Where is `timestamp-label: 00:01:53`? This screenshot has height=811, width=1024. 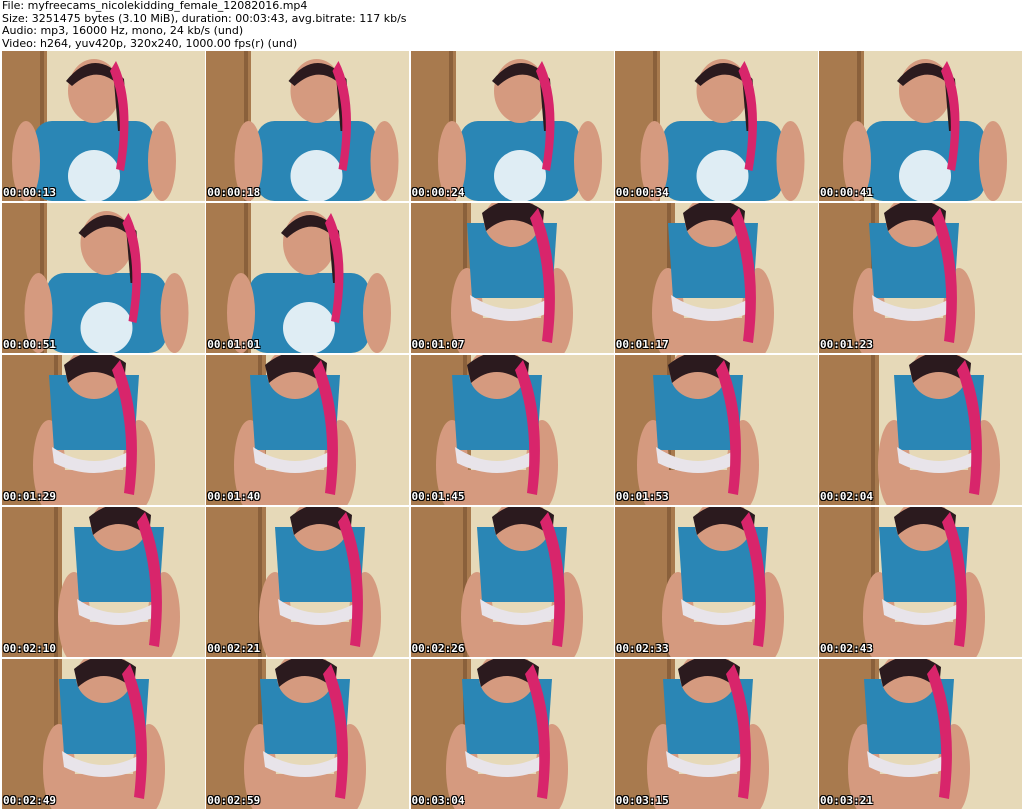
timestamp-label: 00:01:53 is located at coordinates (642, 496).